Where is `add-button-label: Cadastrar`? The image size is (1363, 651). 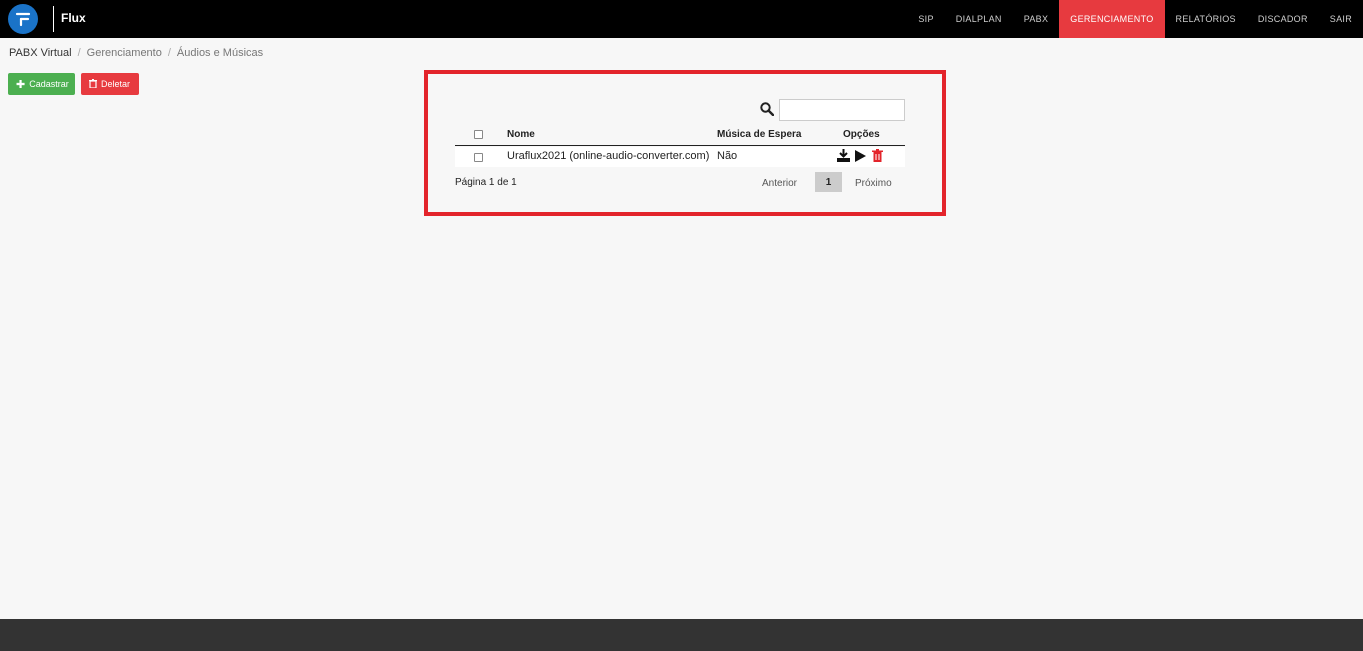
add-button-label: Cadastrar is located at coordinates (49, 84).